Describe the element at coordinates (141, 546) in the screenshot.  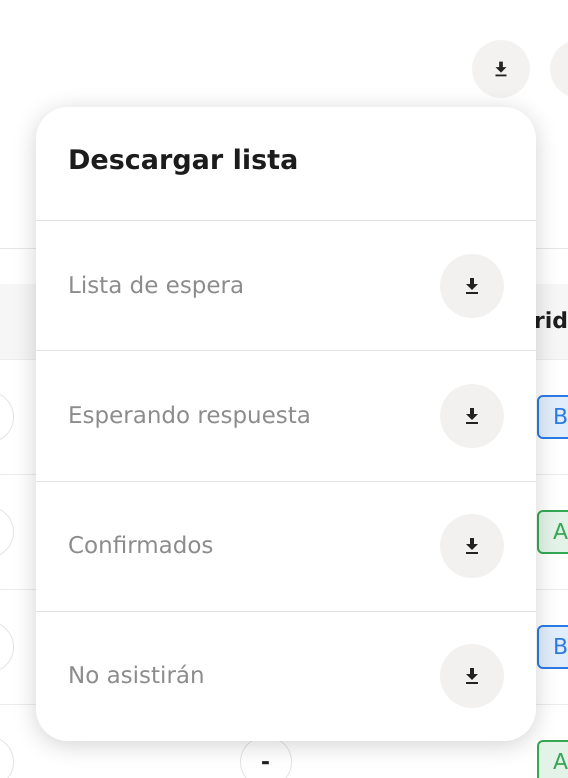
I see `menu-item-label: Confirmados` at that location.